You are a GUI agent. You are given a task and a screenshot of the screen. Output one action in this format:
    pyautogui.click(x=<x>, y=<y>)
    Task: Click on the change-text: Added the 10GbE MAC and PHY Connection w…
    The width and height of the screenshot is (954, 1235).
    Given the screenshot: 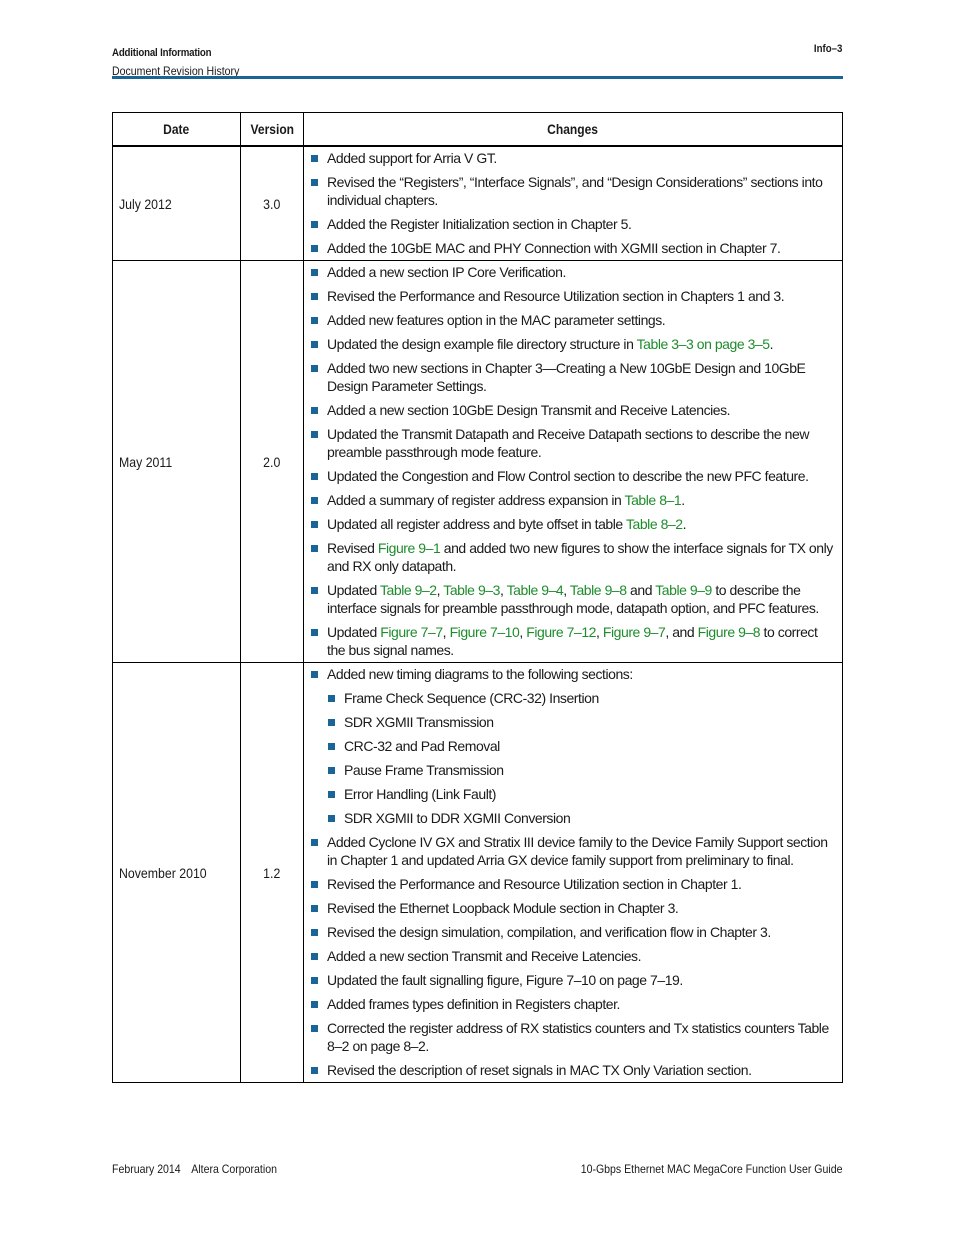 What is the action you would take?
    pyautogui.click(x=554, y=248)
    